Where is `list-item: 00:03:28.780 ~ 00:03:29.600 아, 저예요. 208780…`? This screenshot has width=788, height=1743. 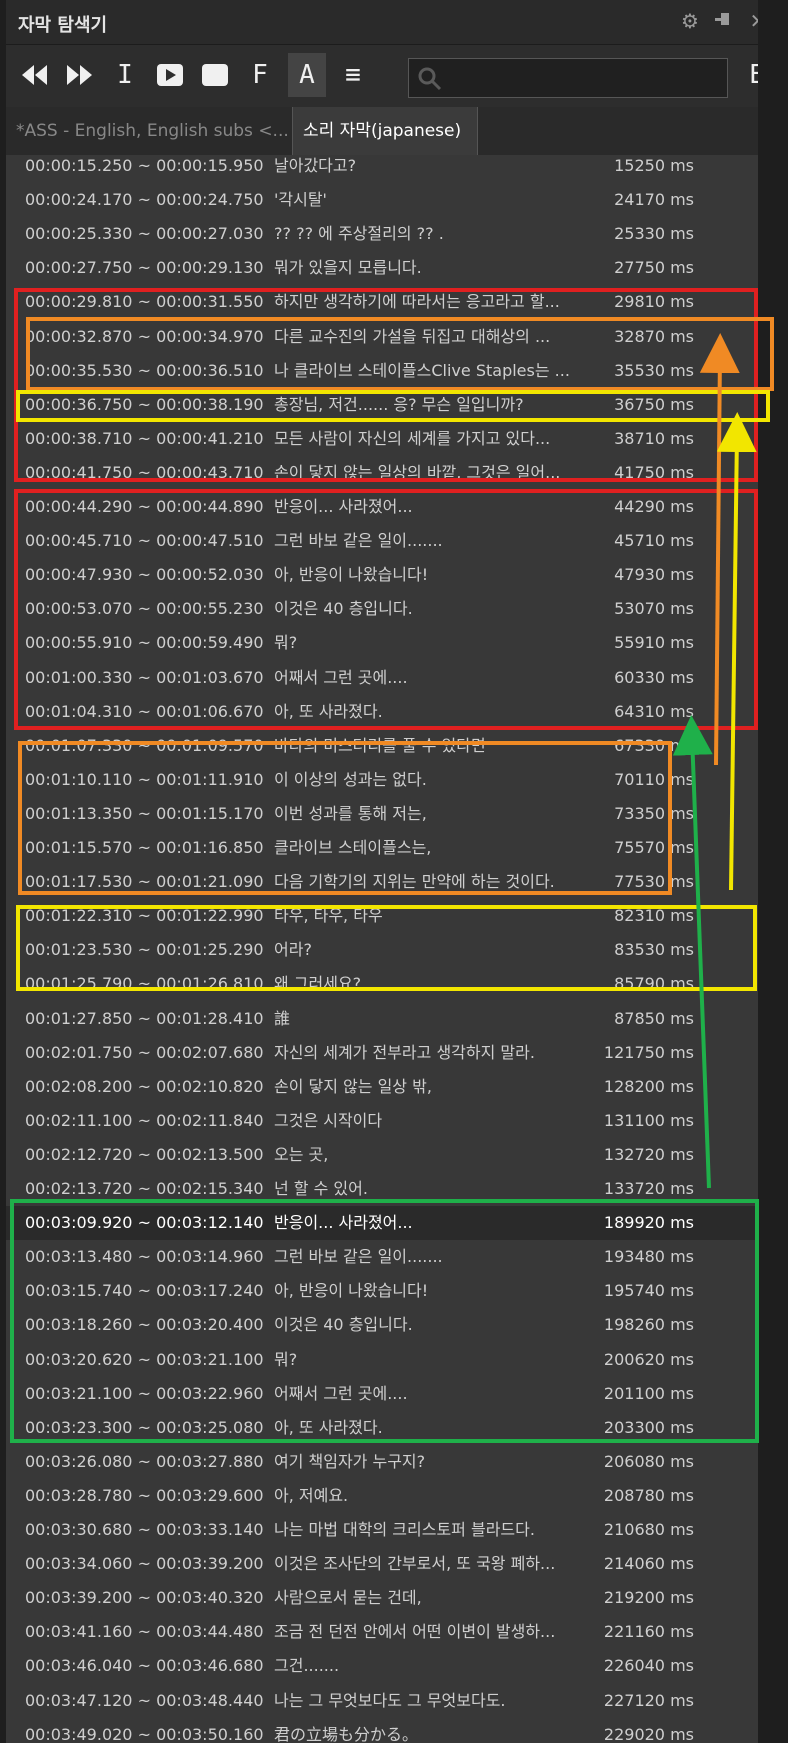 list-item: 00:03:28.780 ~ 00:03:29.600 아, 저예요. 208780… is located at coordinates (382, 1496).